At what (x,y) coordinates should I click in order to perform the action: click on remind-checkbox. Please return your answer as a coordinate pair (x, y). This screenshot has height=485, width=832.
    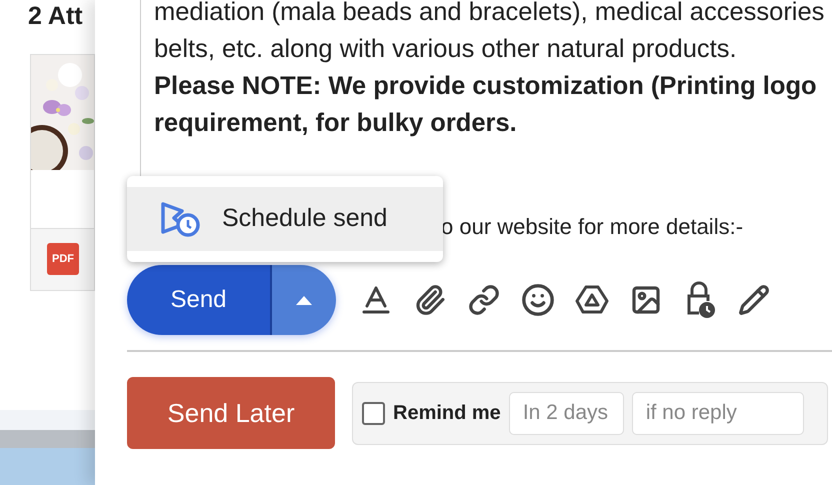
    Looking at the image, I should click on (373, 413).